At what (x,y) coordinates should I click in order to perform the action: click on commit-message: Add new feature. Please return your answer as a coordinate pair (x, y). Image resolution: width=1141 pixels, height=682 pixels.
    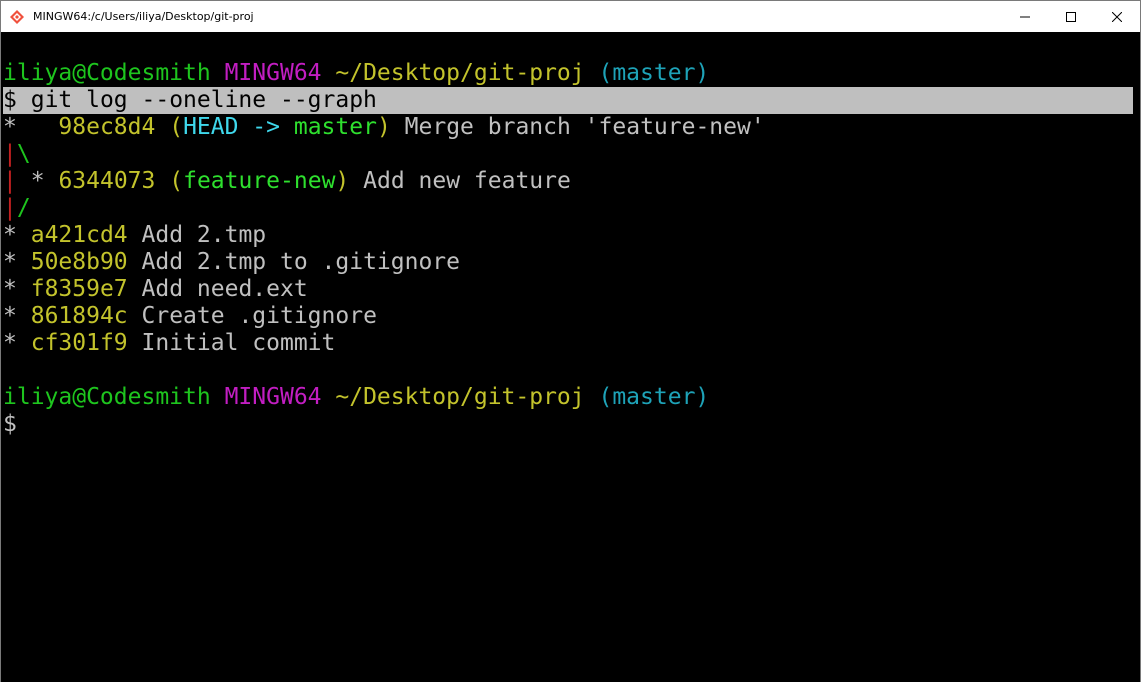
    Looking at the image, I should click on (467, 181).